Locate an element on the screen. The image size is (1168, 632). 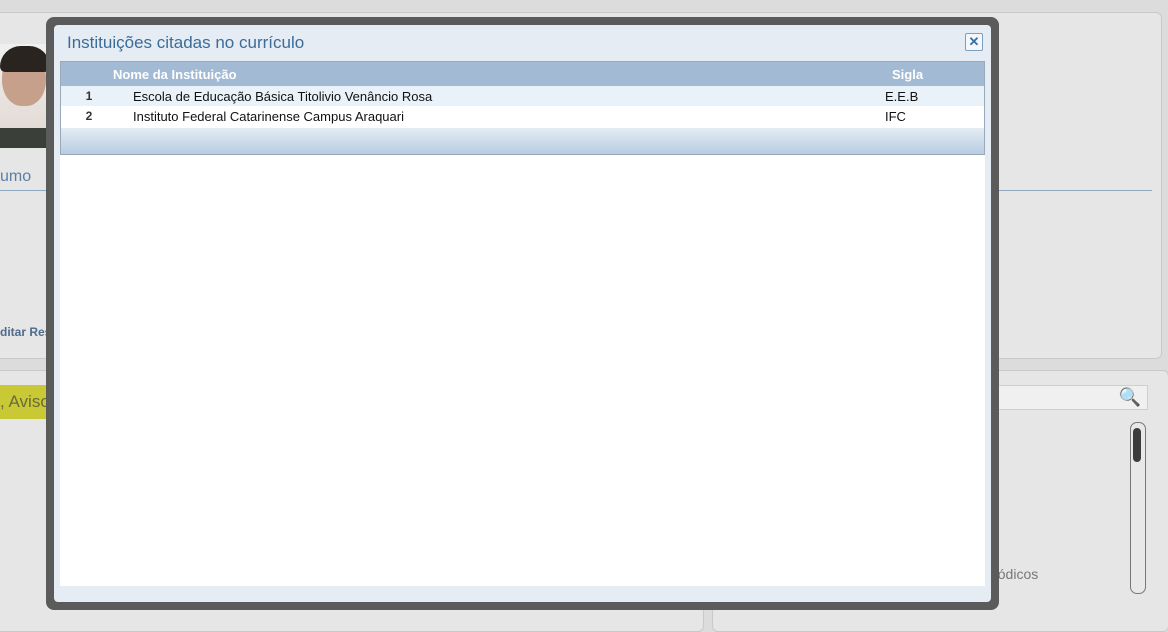
column-header-sigla: Sigla is located at coordinates (907, 74).